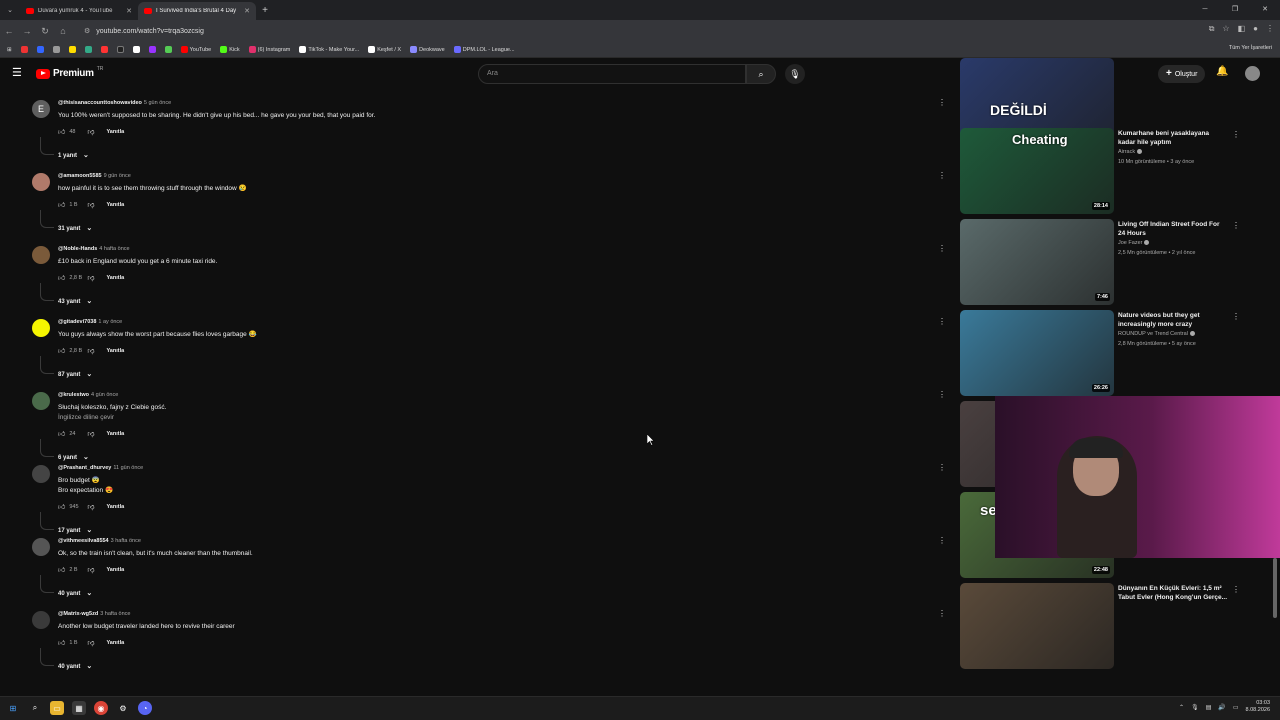 The width and height of the screenshot is (1280, 720). I want to click on comment-time: 4 gün önce, so click(104, 395).